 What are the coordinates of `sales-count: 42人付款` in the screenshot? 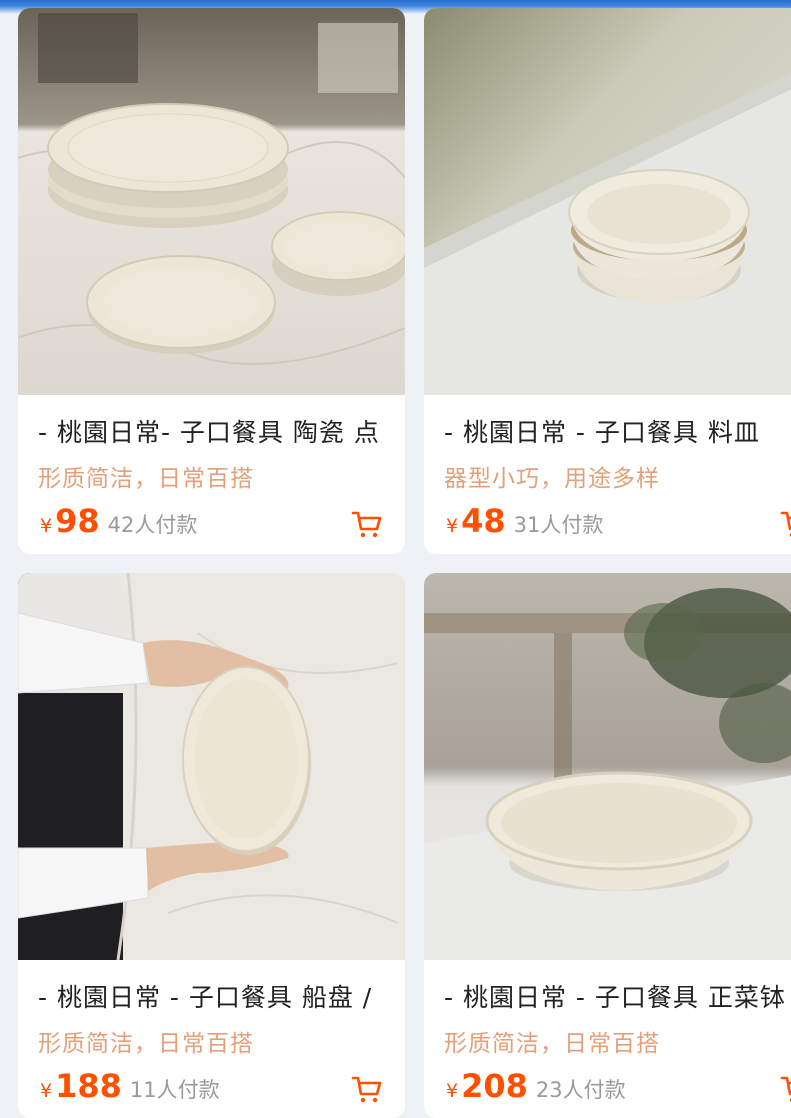 It's located at (152, 525).